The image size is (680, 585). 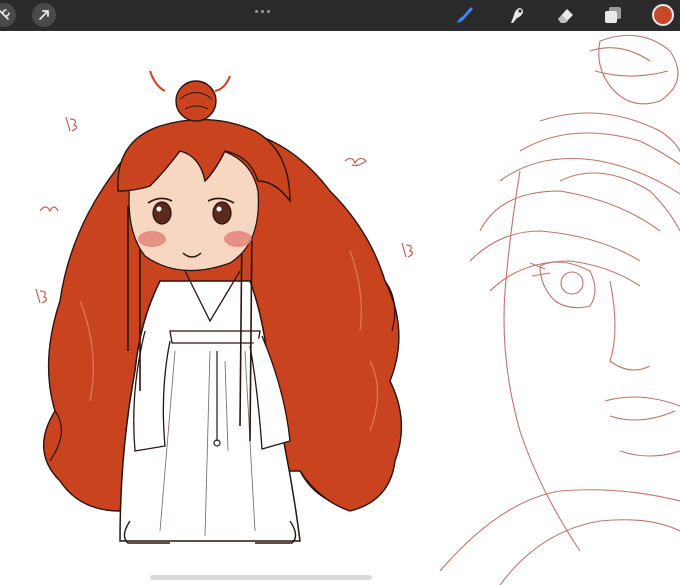 What do you see at coordinates (663, 15) in the screenshot?
I see `color-picker-swatch` at bounding box center [663, 15].